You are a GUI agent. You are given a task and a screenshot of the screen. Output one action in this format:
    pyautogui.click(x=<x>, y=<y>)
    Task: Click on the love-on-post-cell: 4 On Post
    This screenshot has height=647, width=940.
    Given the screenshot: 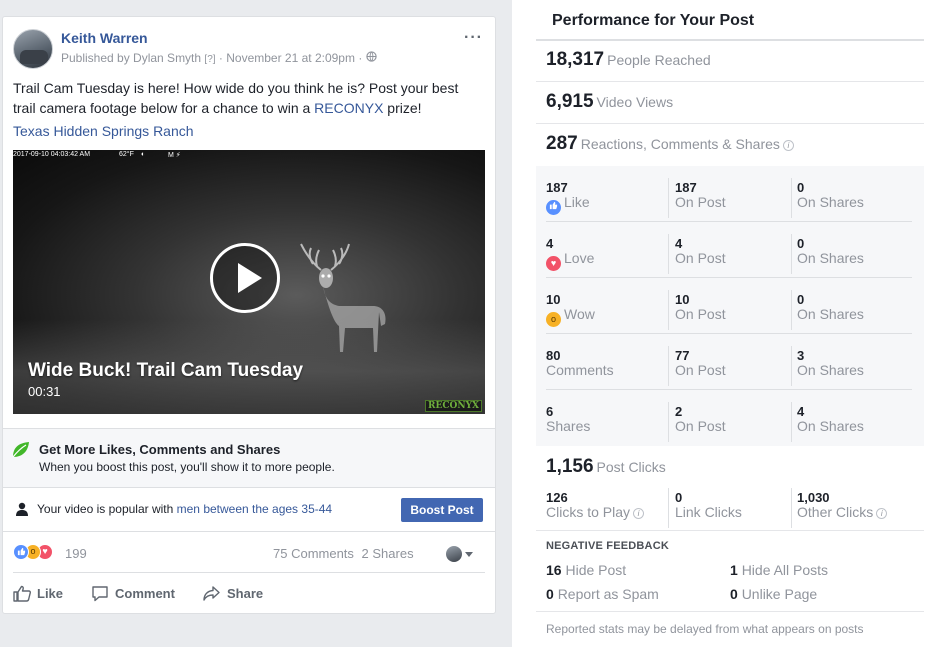 What is the action you would take?
    pyautogui.click(x=700, y=251)
    